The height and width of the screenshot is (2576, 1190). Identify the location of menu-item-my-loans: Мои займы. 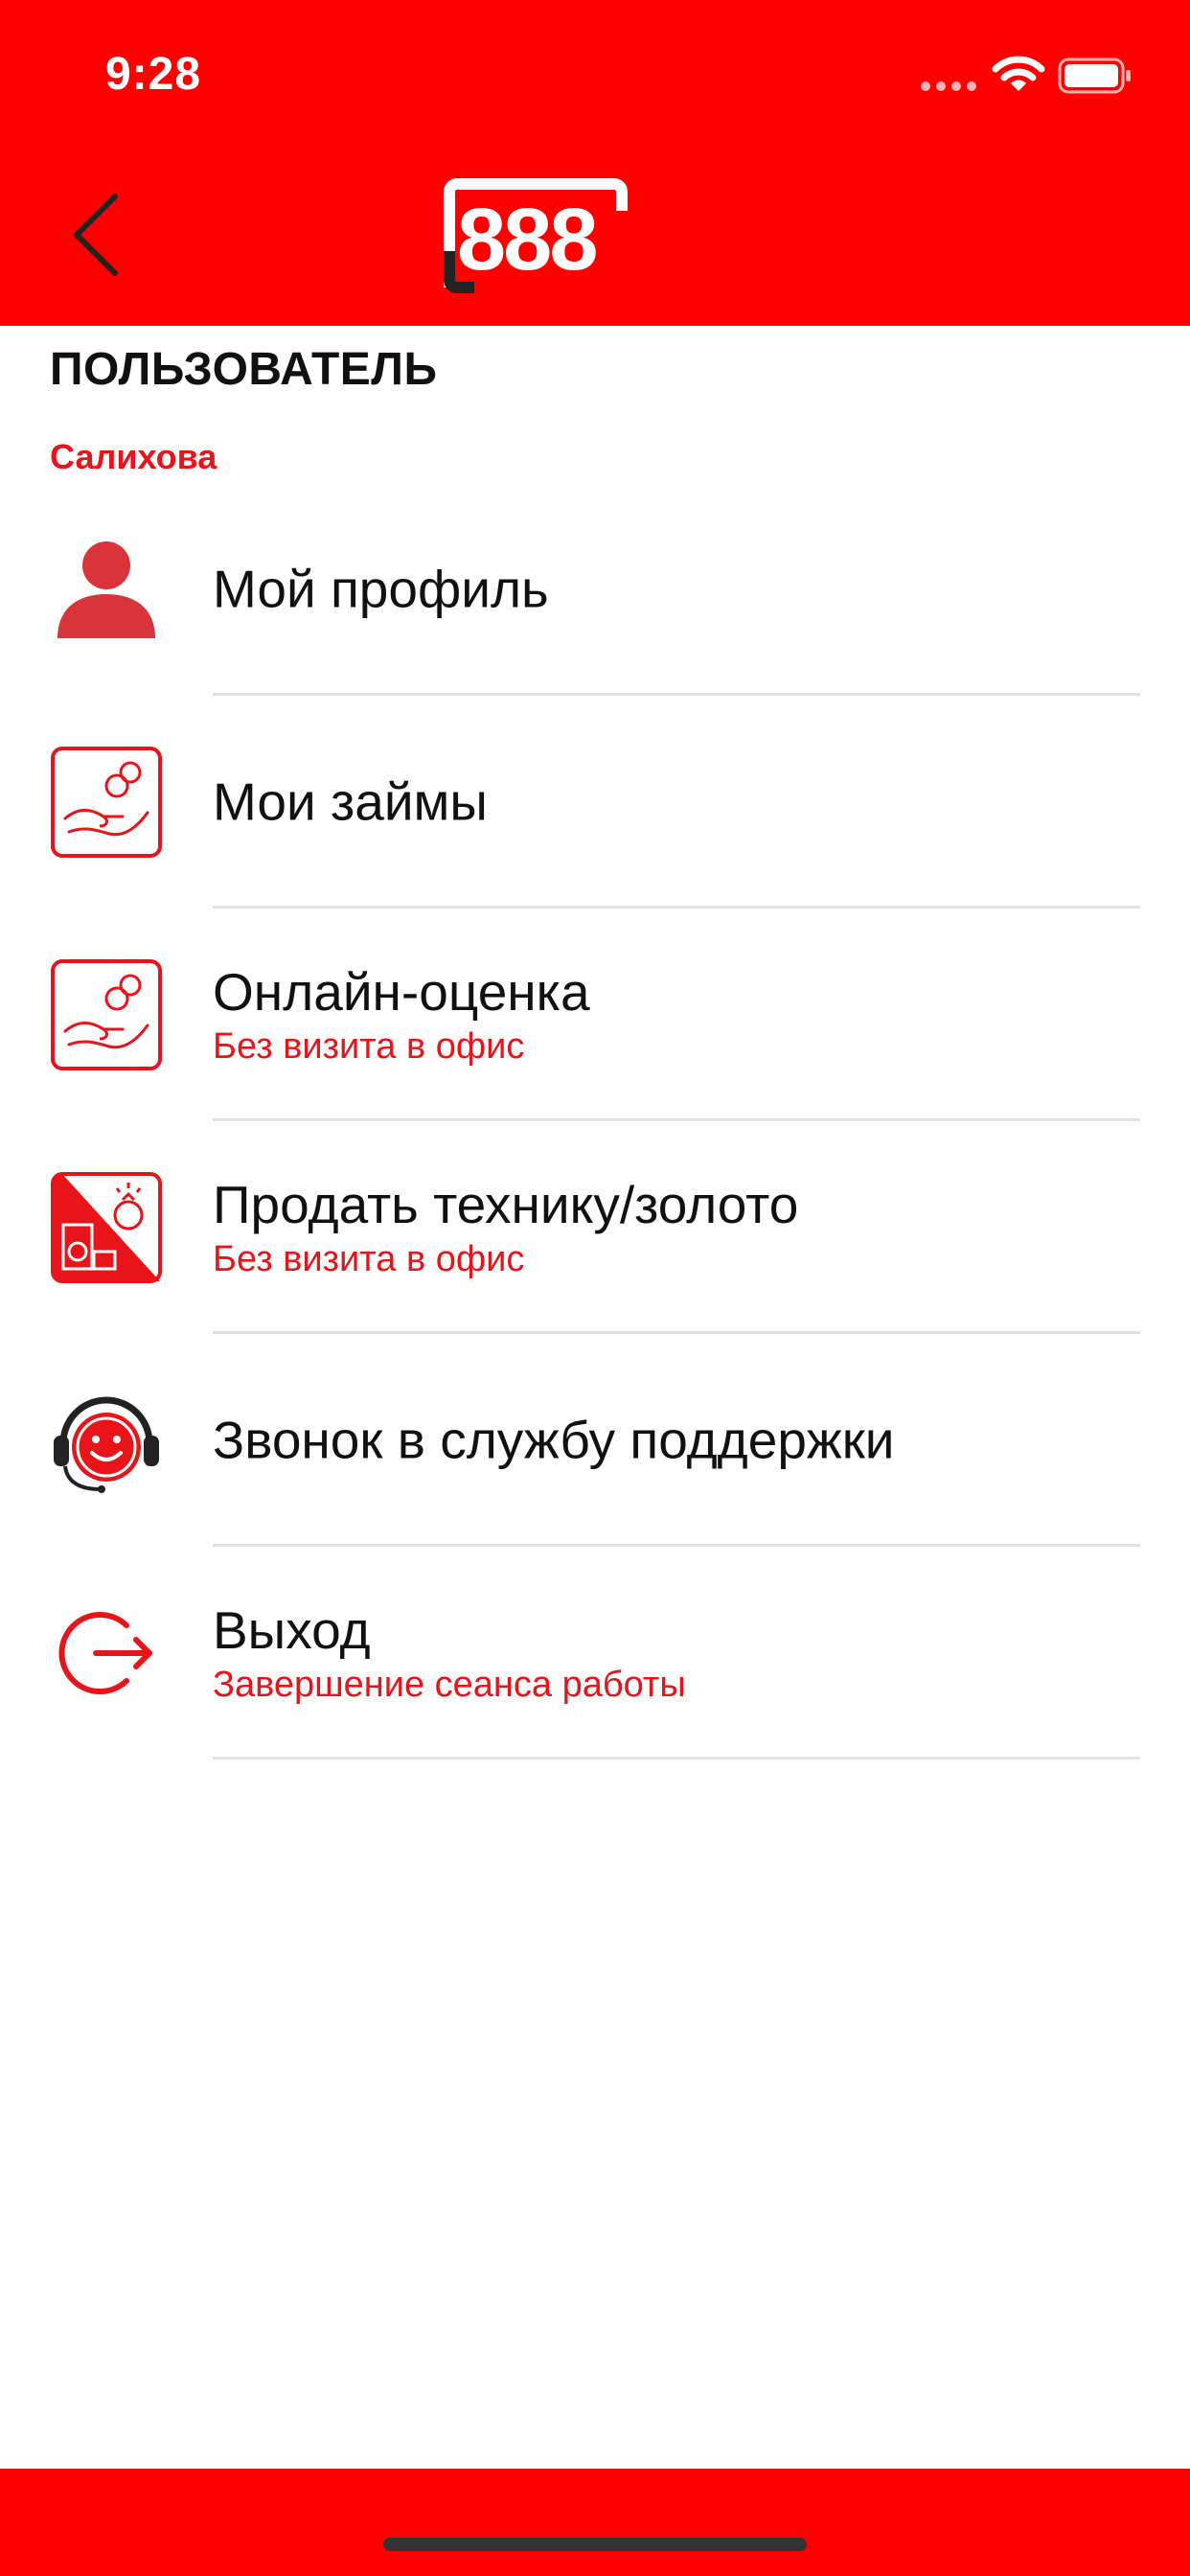
(595, 802).